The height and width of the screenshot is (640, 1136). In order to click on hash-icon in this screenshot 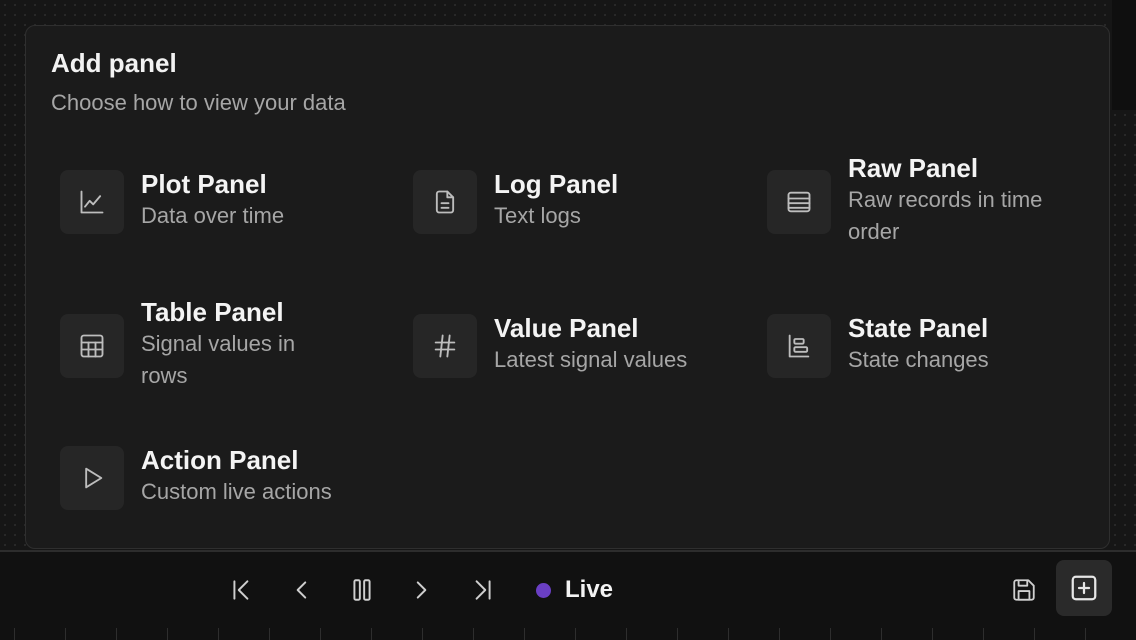, I will do `click(445, 346)`.